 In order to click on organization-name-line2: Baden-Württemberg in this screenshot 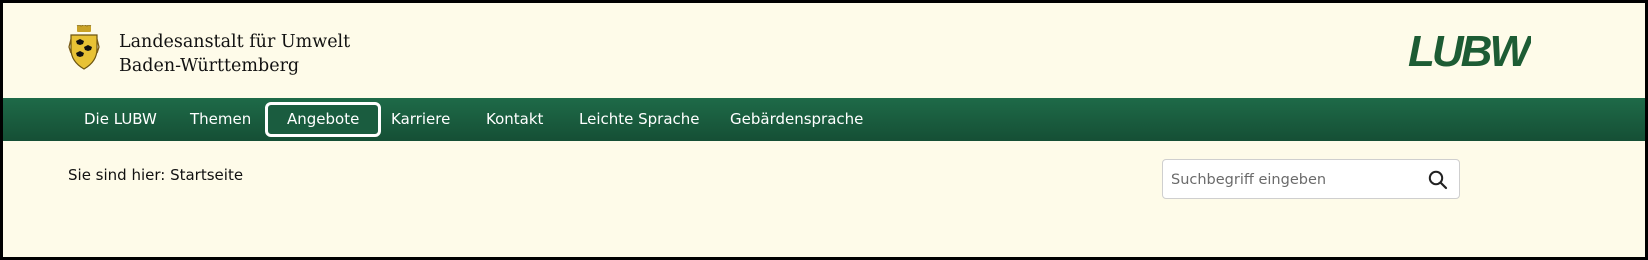, I will do `click(209, 66)`.